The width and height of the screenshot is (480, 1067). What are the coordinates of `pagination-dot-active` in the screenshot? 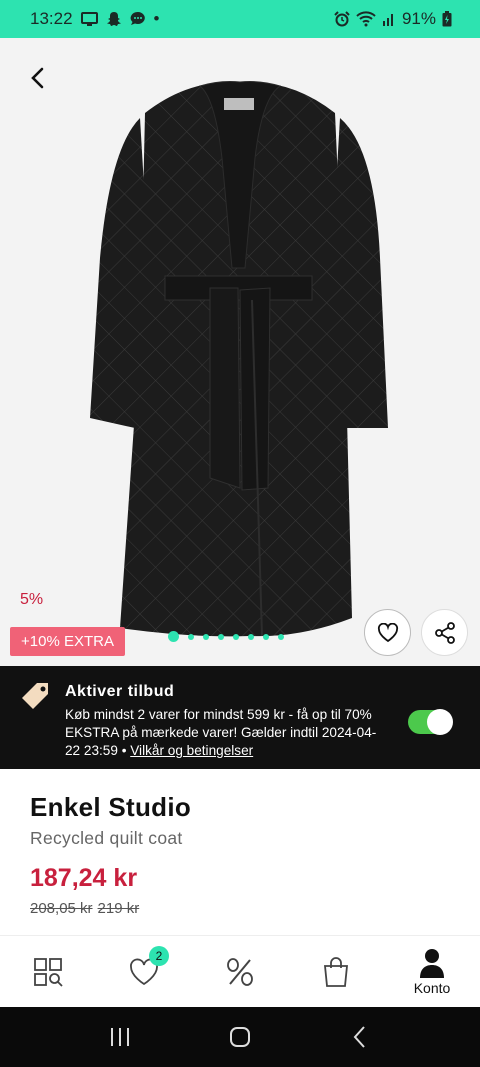 It's located at (173, 636).